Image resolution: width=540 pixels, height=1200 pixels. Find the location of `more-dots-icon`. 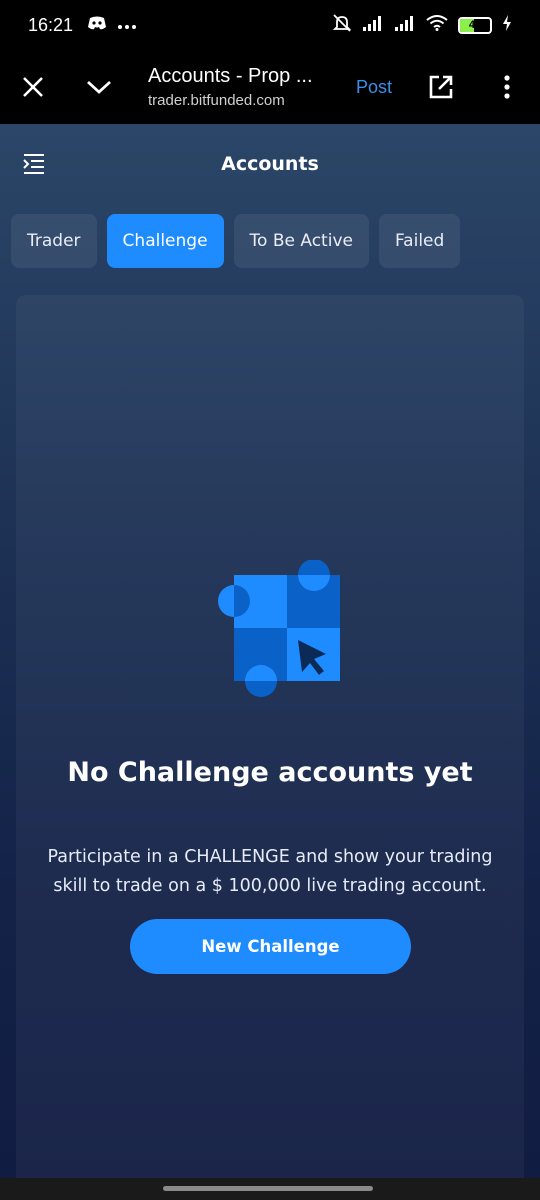

more-dots-icon is located at coordinates (127, 25).